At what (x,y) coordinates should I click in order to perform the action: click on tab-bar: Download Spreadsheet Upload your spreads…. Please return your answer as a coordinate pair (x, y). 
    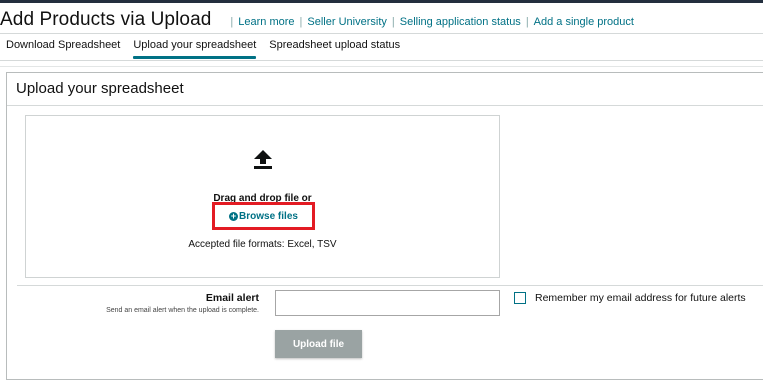
    Looking at the image, I should click on (209, 49).